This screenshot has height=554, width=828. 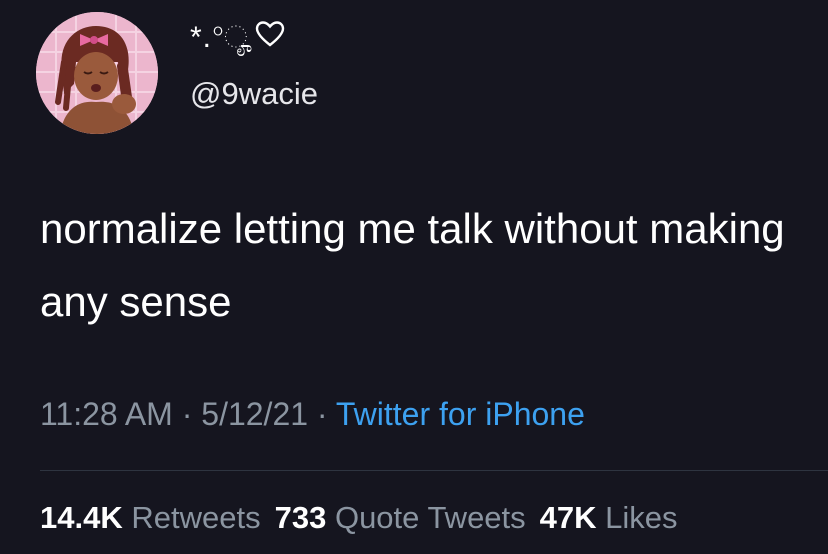 What do you see at coordinates (434, 470) in the screenshot?
I see `divider` at bounding box center [434, 470].